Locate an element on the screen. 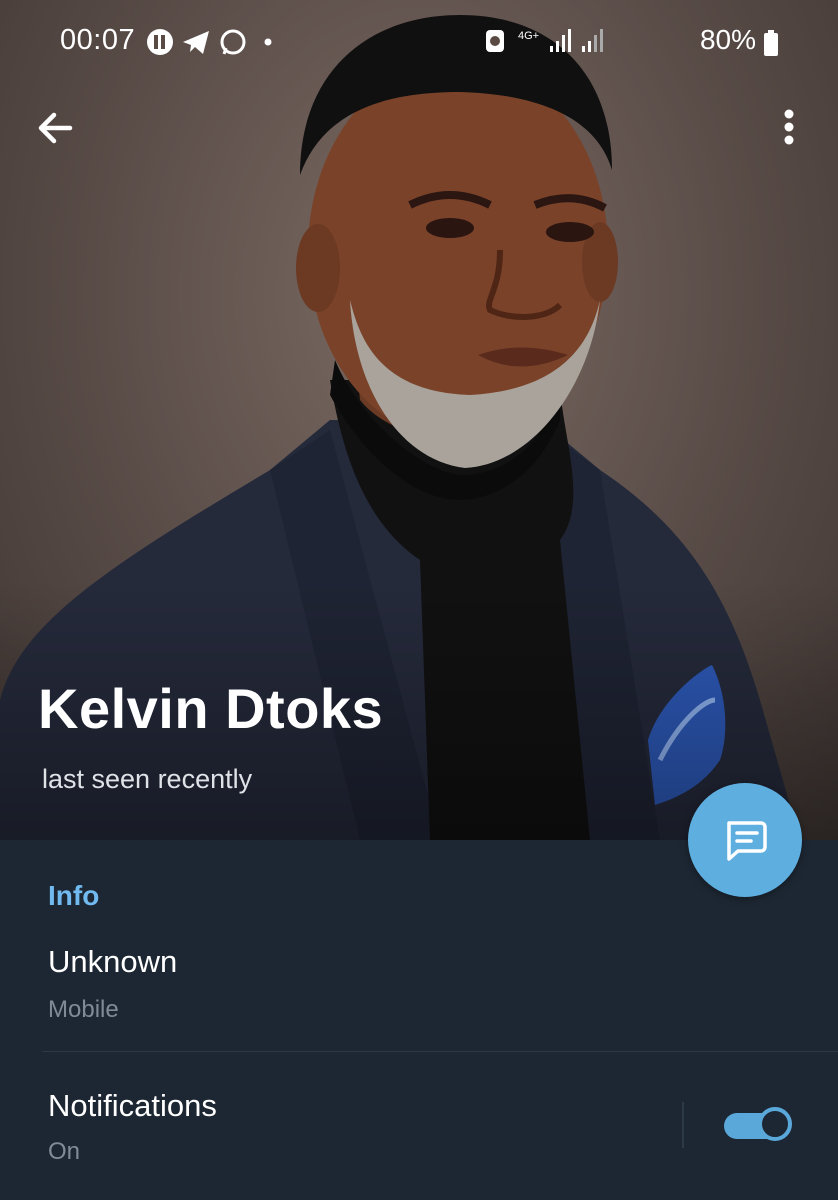 The height and width of the screenshot is (1200, 838). battery-percent: 80% is located at coordinates (727, 39).